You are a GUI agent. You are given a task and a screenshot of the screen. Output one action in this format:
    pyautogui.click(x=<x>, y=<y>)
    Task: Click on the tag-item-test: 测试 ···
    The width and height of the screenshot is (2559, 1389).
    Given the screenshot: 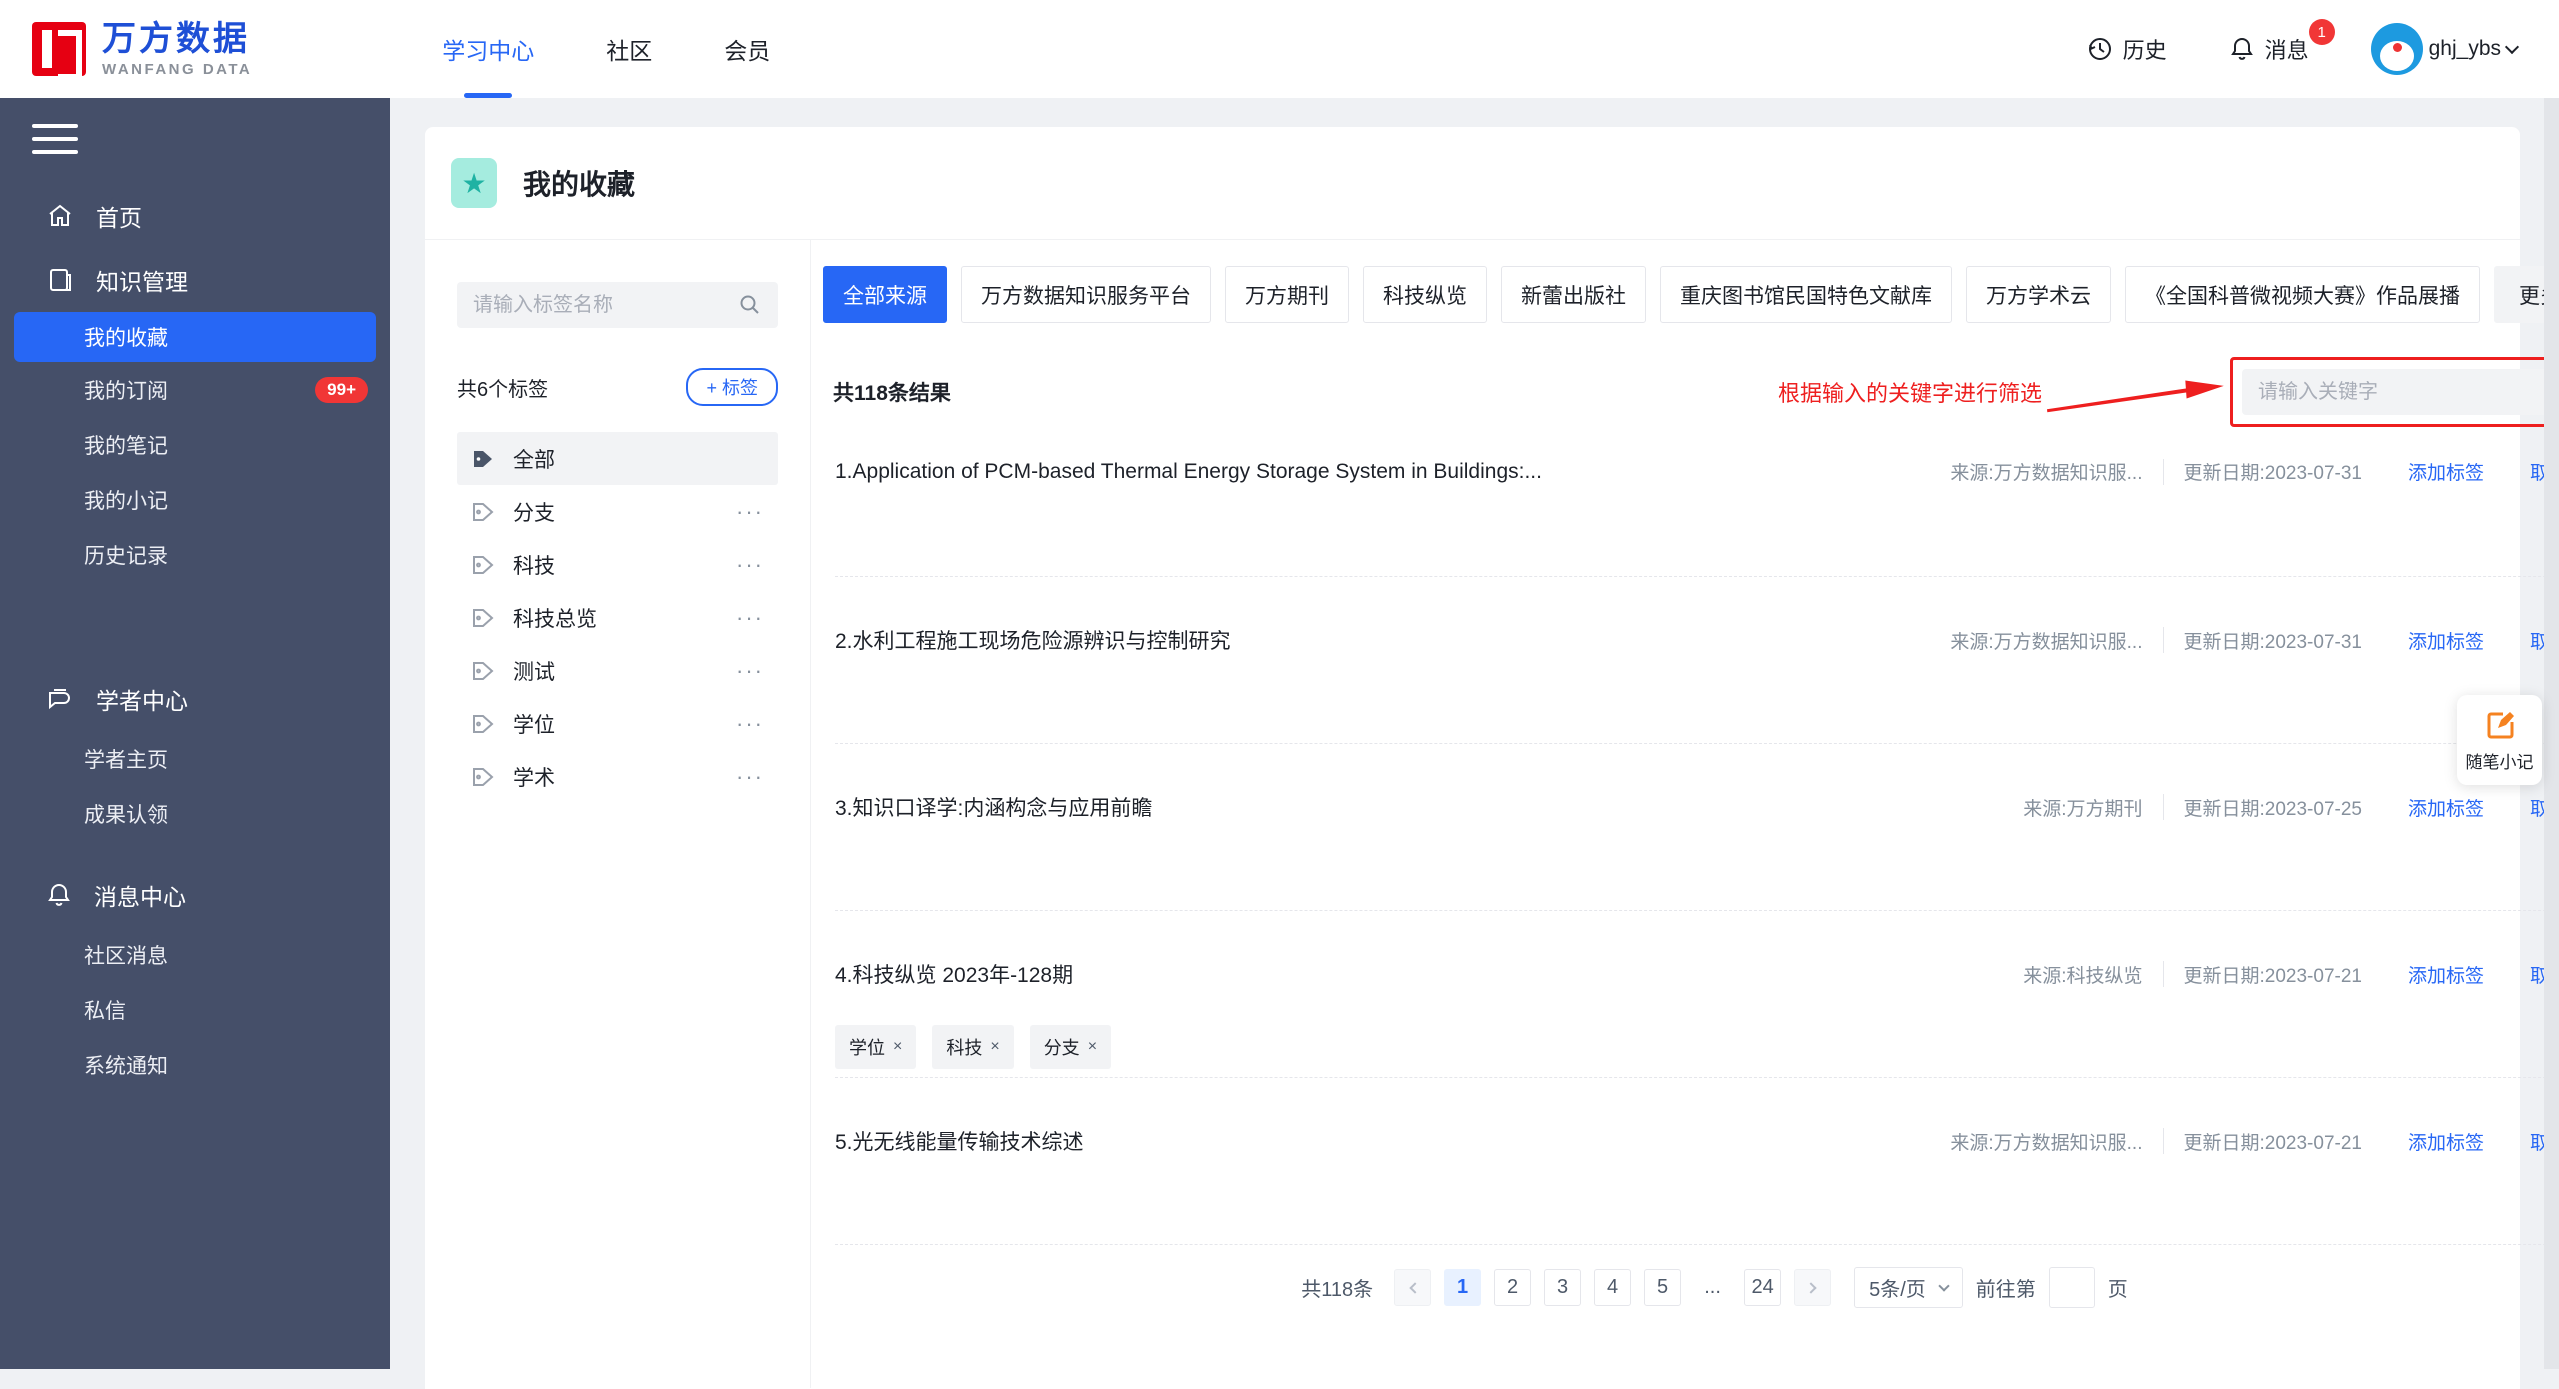 What is the action you would take?
    pyautogui.click(x=617, y=670)
    